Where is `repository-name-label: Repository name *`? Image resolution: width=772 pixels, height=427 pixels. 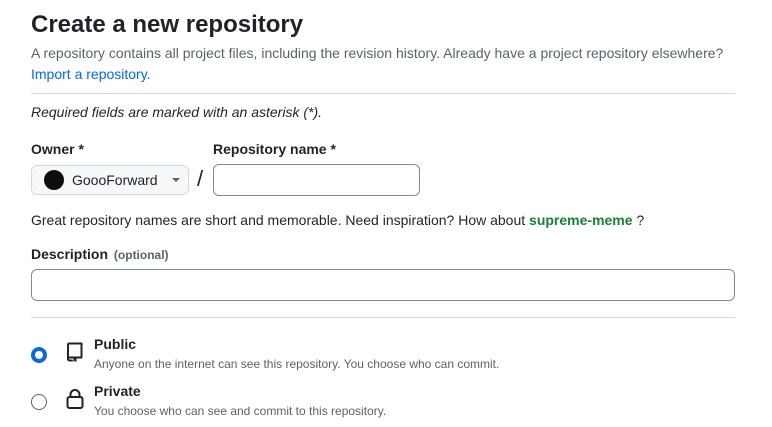 repository-name-label: Repository name * is located at coordinates (274, 149).